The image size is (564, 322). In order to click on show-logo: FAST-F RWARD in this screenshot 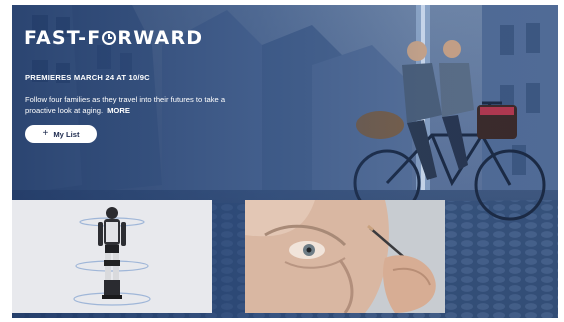, I will do `click(113, 38)`.